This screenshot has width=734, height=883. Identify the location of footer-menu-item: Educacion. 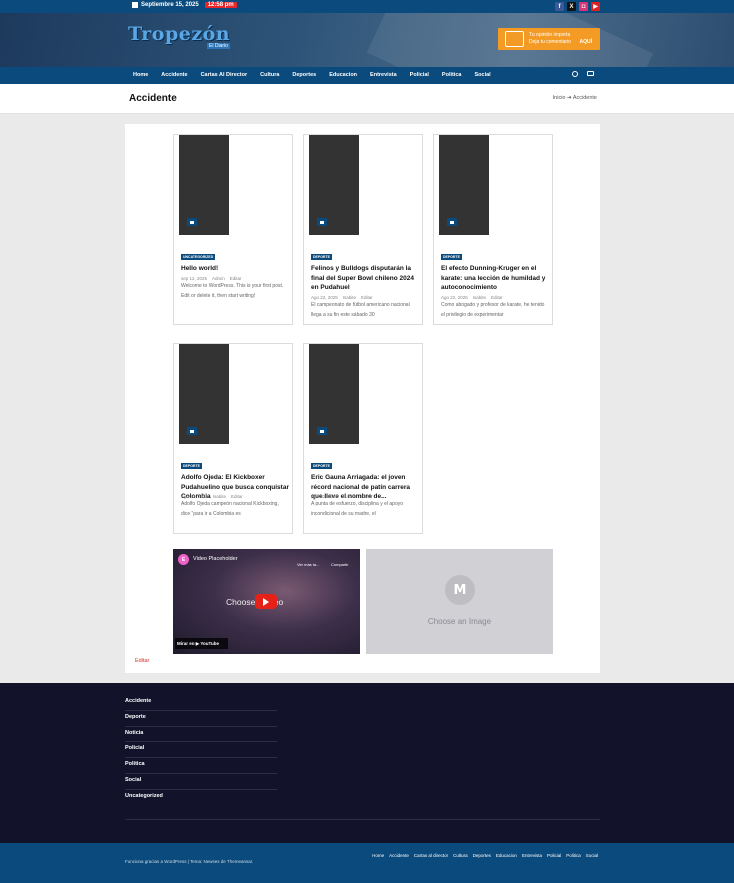
(506, 855).